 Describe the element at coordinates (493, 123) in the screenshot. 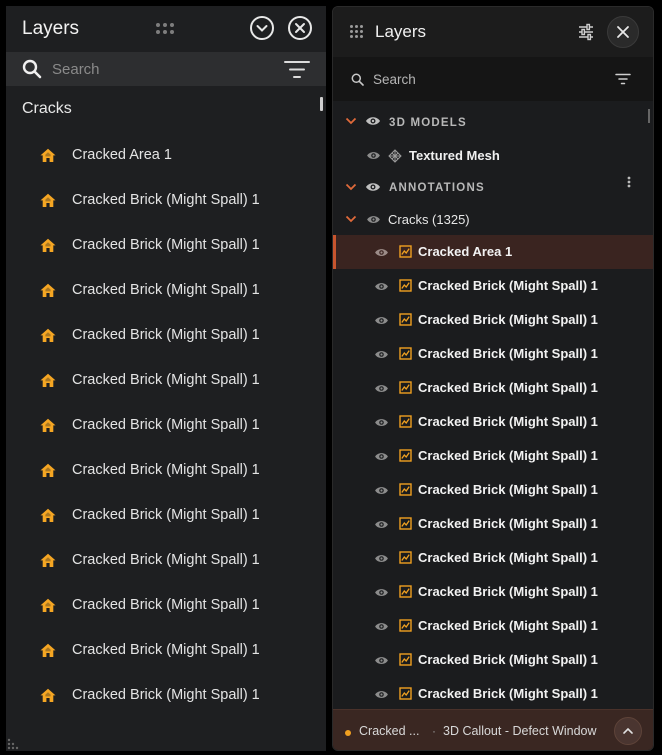

I see `section-3d-models: 3D MODELS` at that location.